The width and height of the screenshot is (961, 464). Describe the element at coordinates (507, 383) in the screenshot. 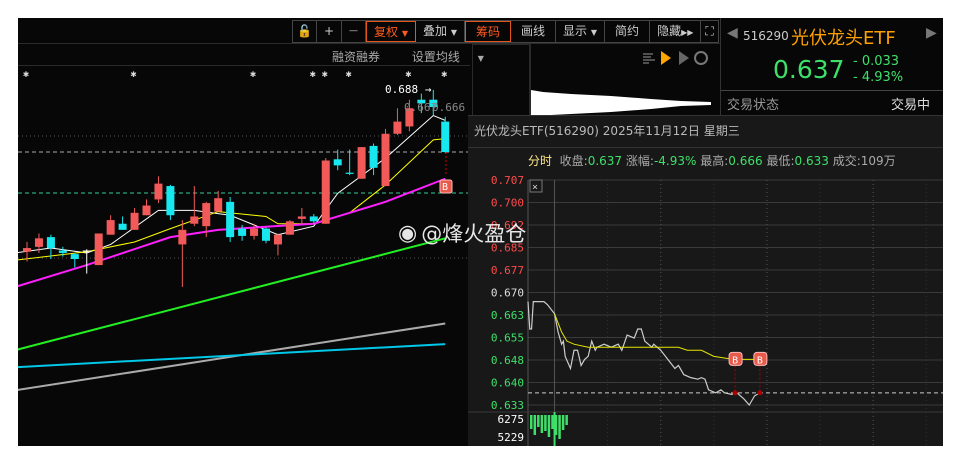

I see `y-tick-label: 0.640` at that location.